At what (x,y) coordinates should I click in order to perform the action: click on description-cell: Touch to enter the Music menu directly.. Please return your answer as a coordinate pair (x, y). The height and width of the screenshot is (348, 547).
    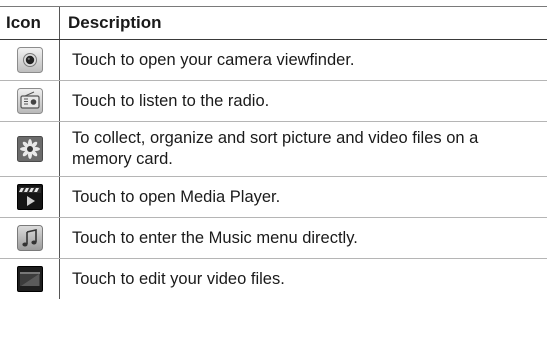
    Looking at the image, I should click on (303, 238).